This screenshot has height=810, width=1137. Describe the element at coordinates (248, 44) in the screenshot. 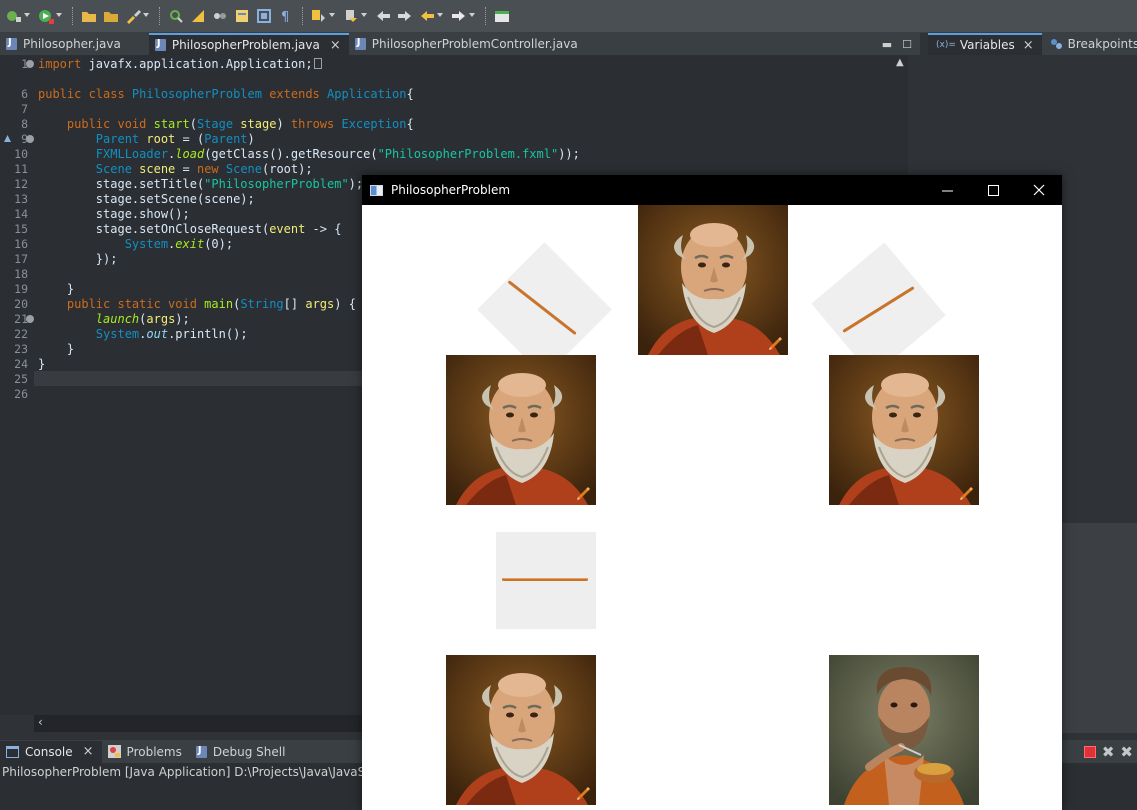

I see `tab-philosopherproblem-java: PhilosopherProblem.java ×` at that location.